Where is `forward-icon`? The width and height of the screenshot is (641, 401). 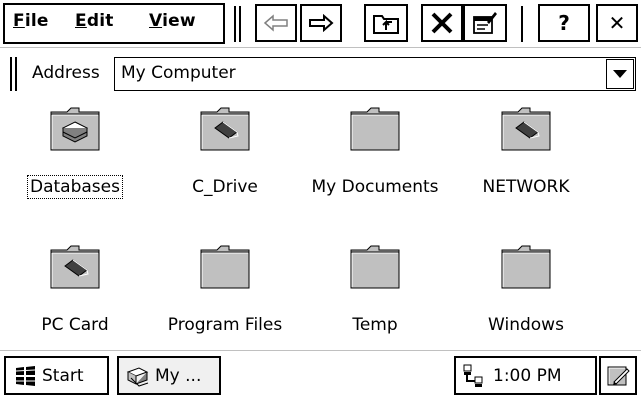
forward-icon is located at coordinates (321, 23).